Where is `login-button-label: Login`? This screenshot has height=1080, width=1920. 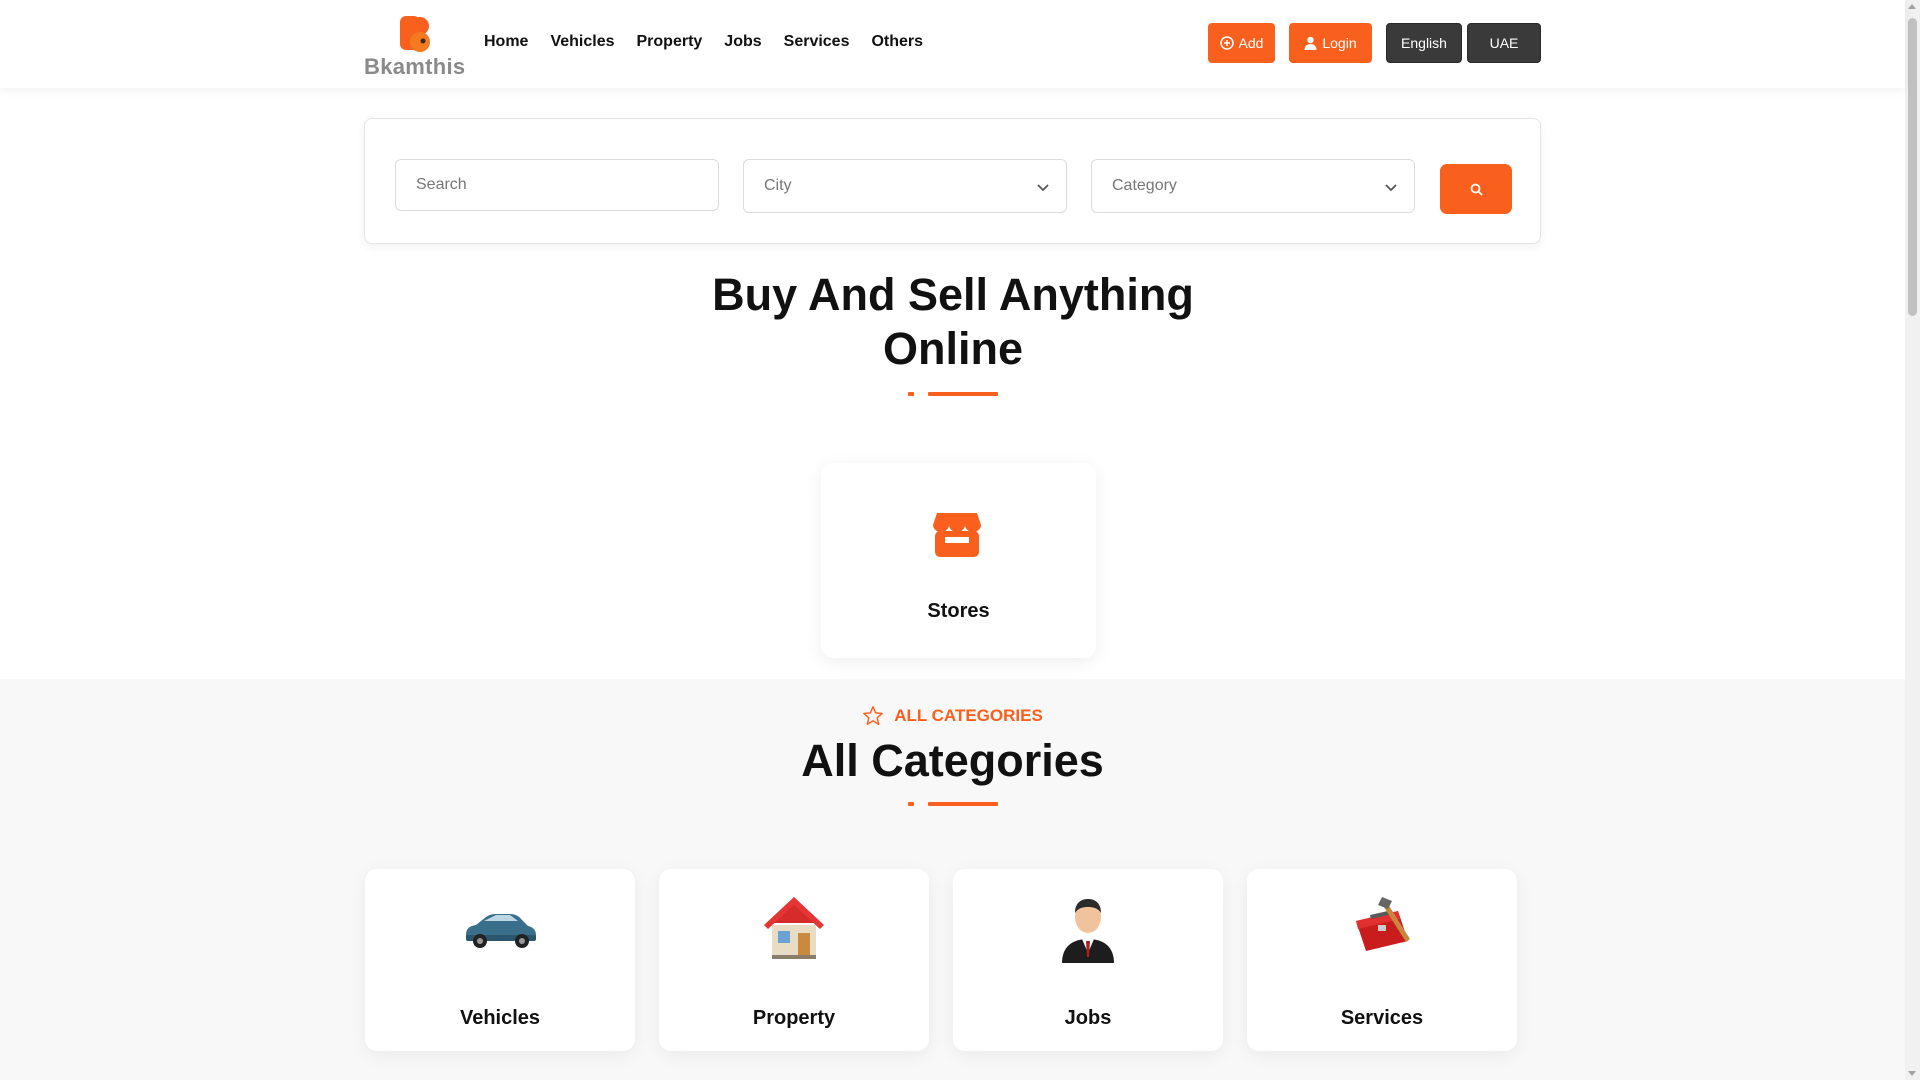 login-button-label: Login is located at coordinates (1339, 43).